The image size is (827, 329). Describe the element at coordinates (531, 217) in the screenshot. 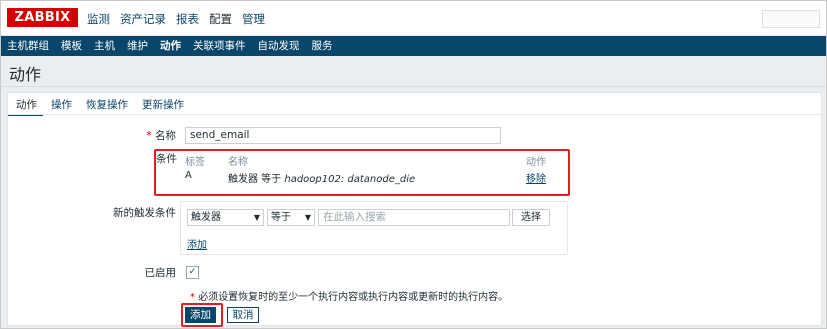

I see `select-button: 选择` at that location.